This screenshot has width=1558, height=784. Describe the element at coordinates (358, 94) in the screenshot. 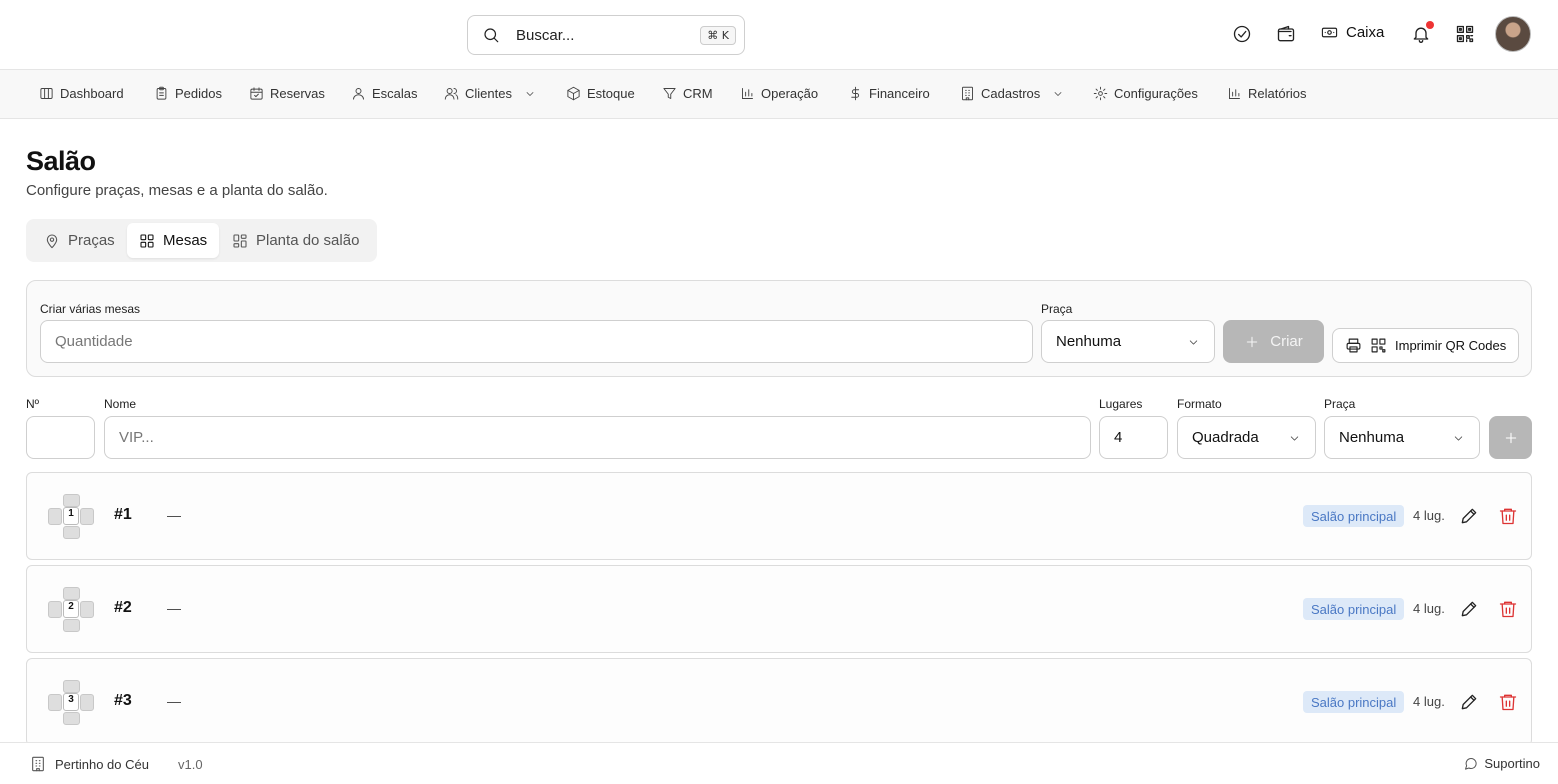

I see `user-icon` at that location.